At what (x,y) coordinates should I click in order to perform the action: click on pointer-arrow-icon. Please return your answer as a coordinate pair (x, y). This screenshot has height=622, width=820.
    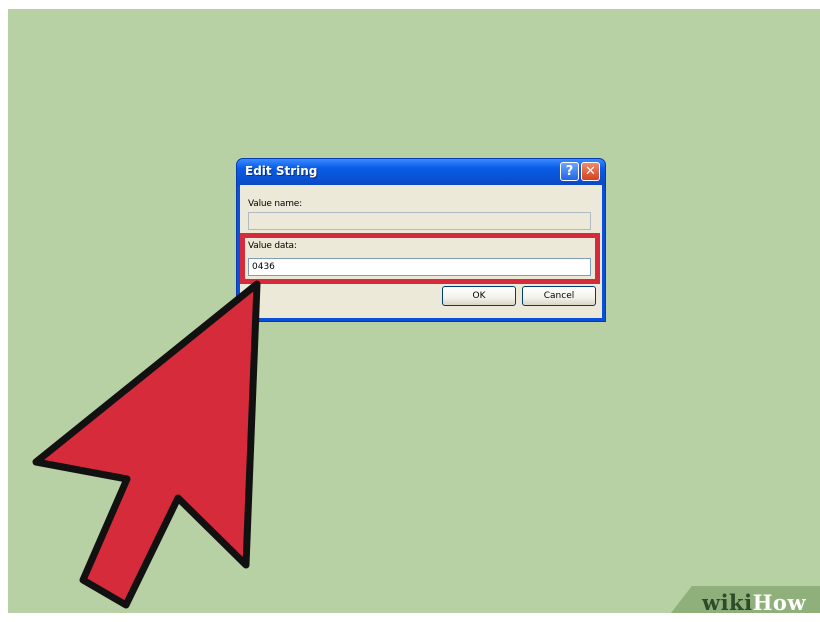
    Looking at the image, I should click on (146, 444).